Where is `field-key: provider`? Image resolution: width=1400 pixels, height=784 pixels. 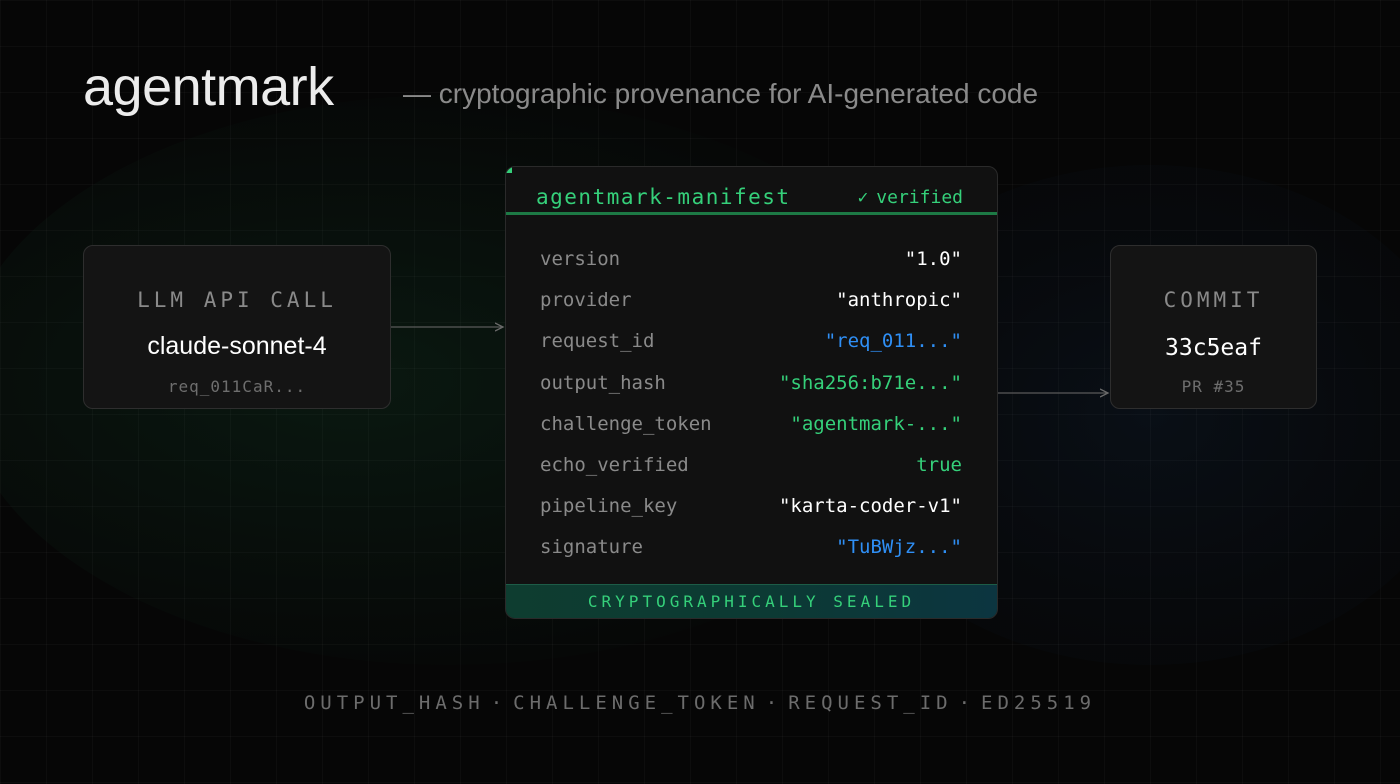 field-key: provider is located at coordinates (586, 300).